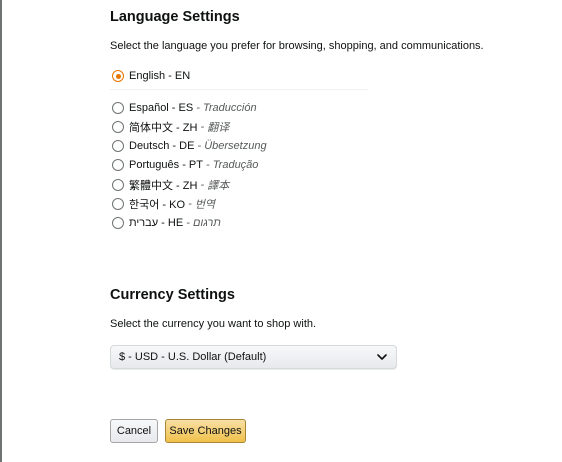 The image size is (562, 462). What do you see at coordinates (206, 223) in the screenshot?
I see `language-translation: תרגום` at bounding box center [206, 223].